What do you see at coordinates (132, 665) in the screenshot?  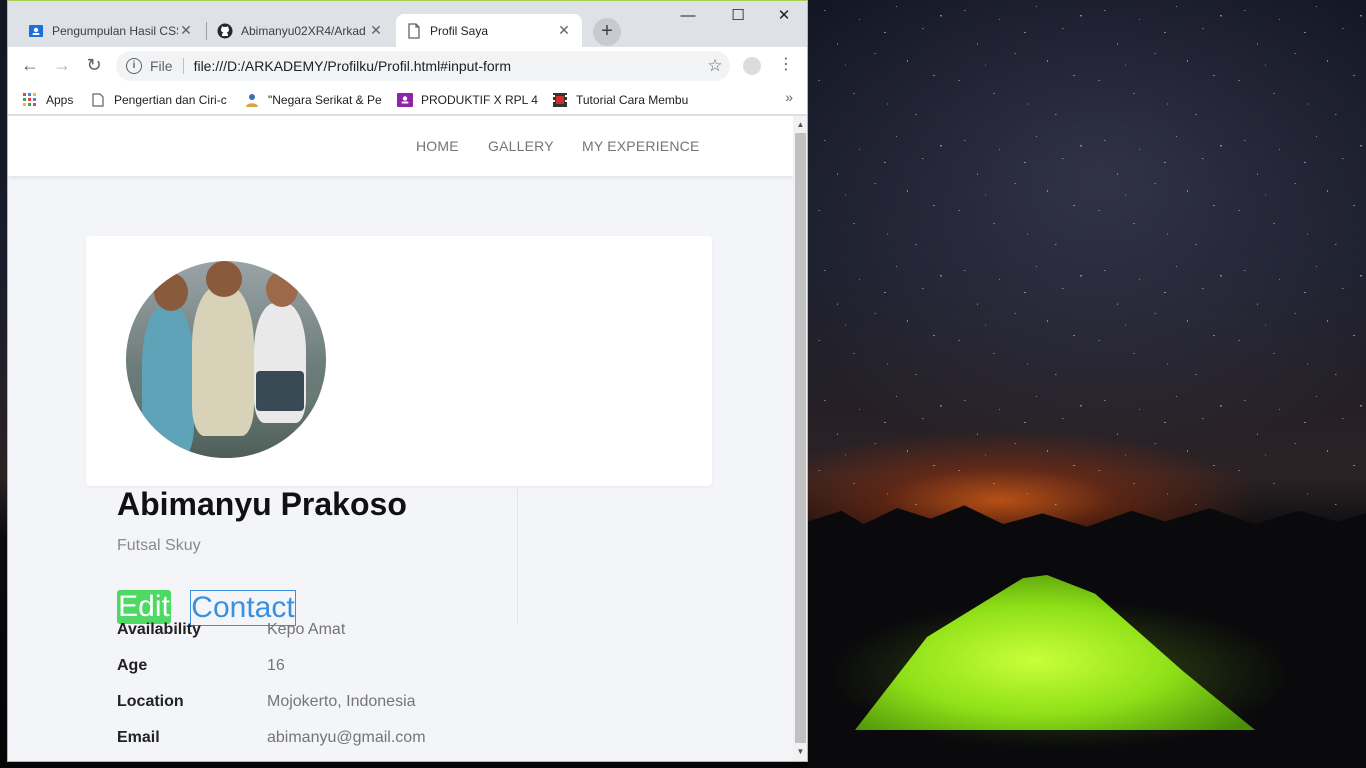 I see `detail-label: Age` at bounding box center [132, 665].